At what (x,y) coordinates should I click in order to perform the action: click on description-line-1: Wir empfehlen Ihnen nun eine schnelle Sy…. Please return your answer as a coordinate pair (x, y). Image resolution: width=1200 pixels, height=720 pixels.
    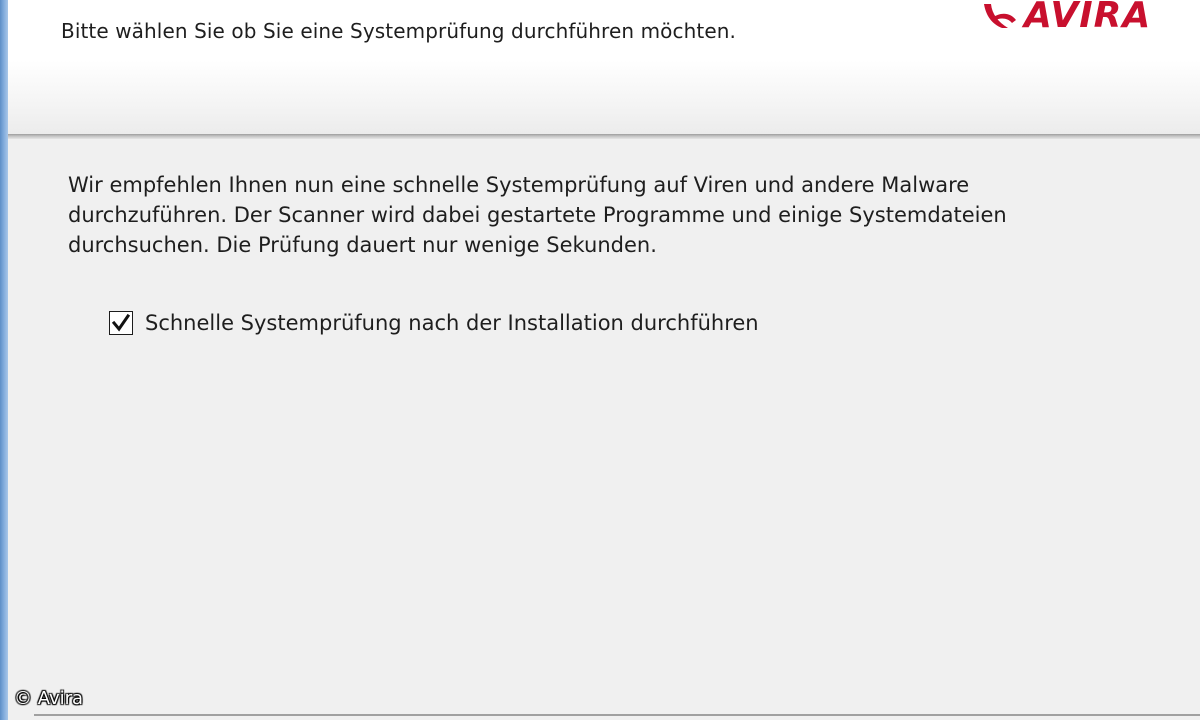
    Looking at the image, I should click on (519, 185).